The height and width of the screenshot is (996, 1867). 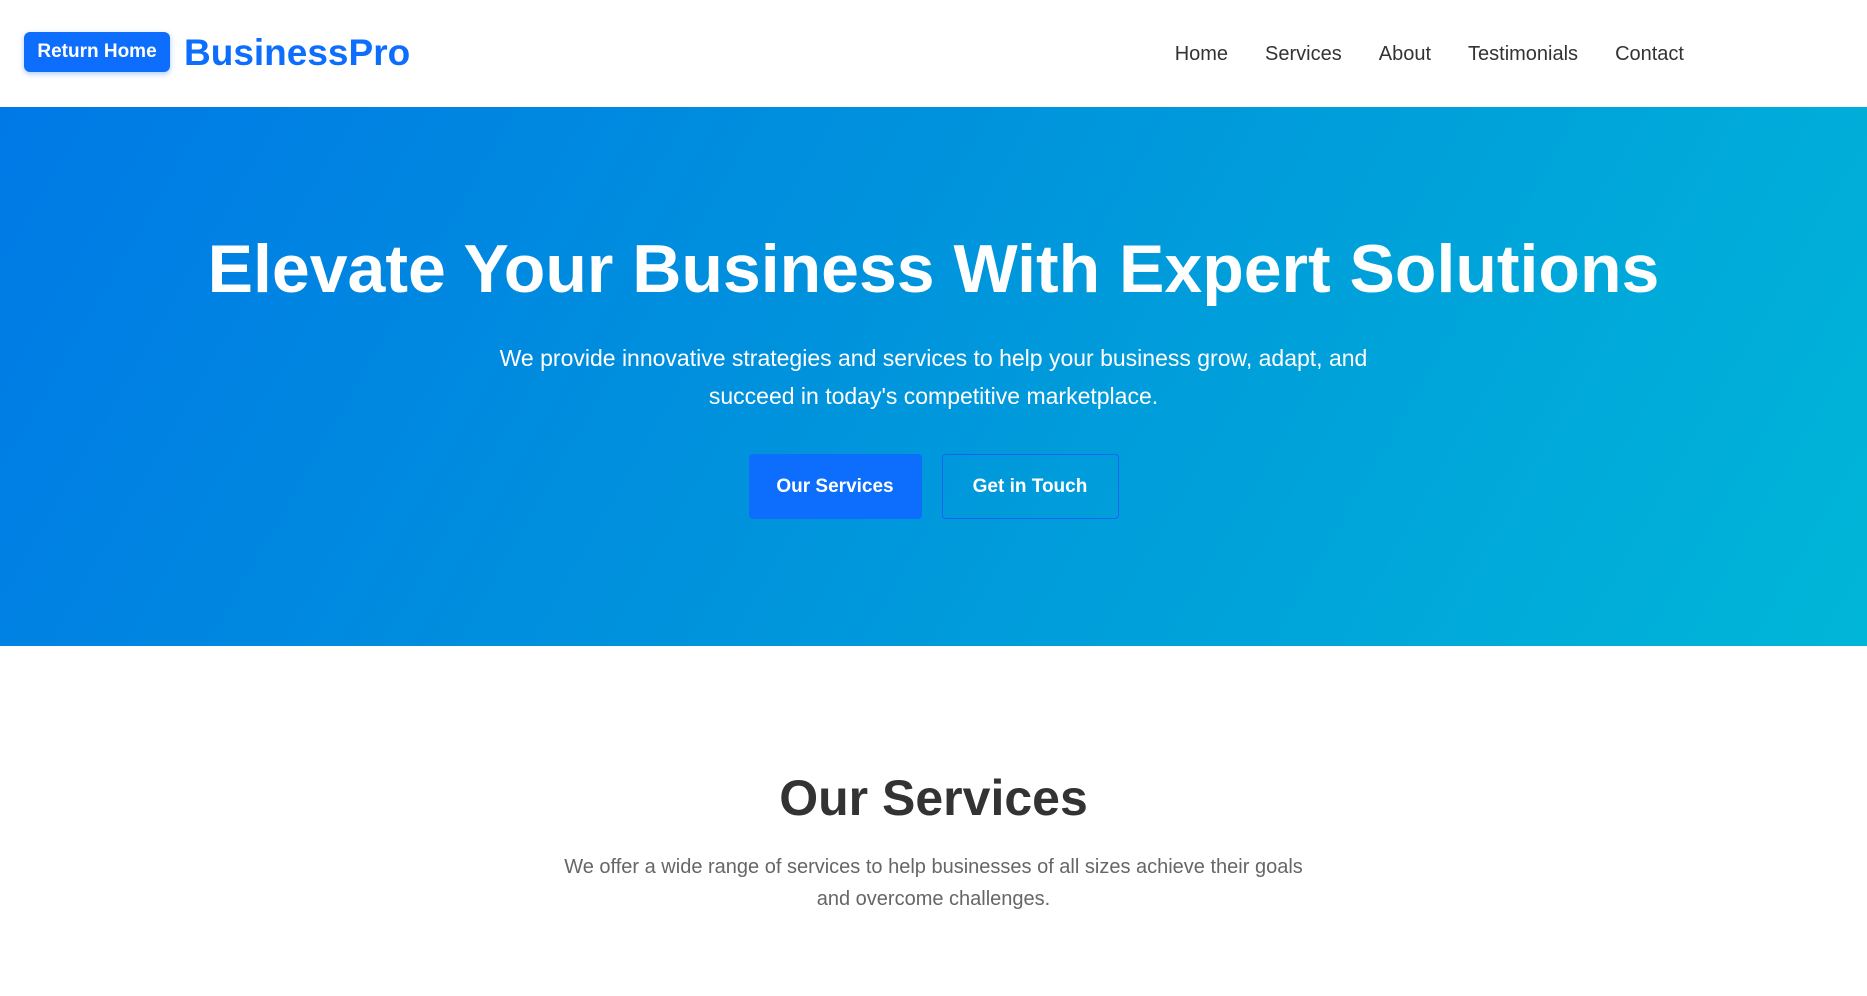 What do you see at coordinates (1523, 54) in the screenshot?
I see `nav-link-testimonials: Testimonials` at bounding box center [1523, 54].